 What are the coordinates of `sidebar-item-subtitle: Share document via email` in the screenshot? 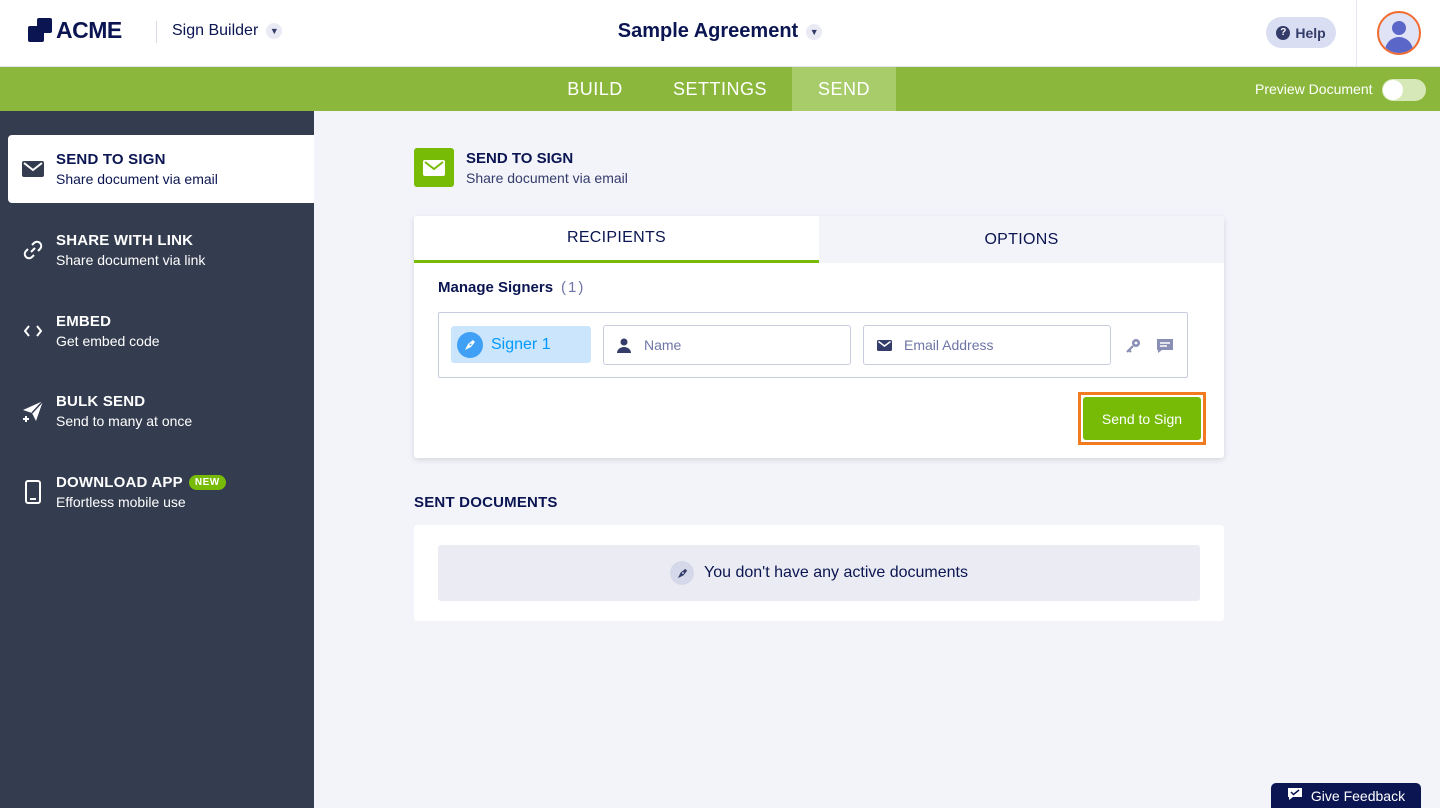 It's located at (137, 179).